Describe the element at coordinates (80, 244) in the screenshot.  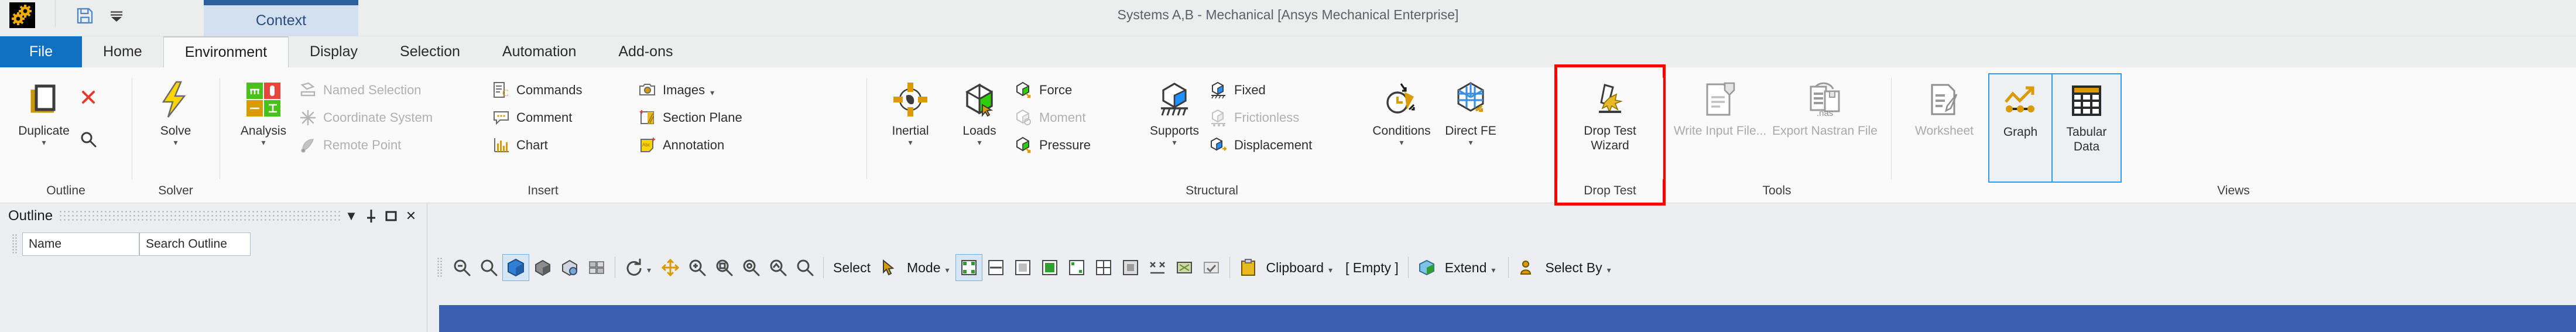
I see `outline-col-name: Name` at that location.